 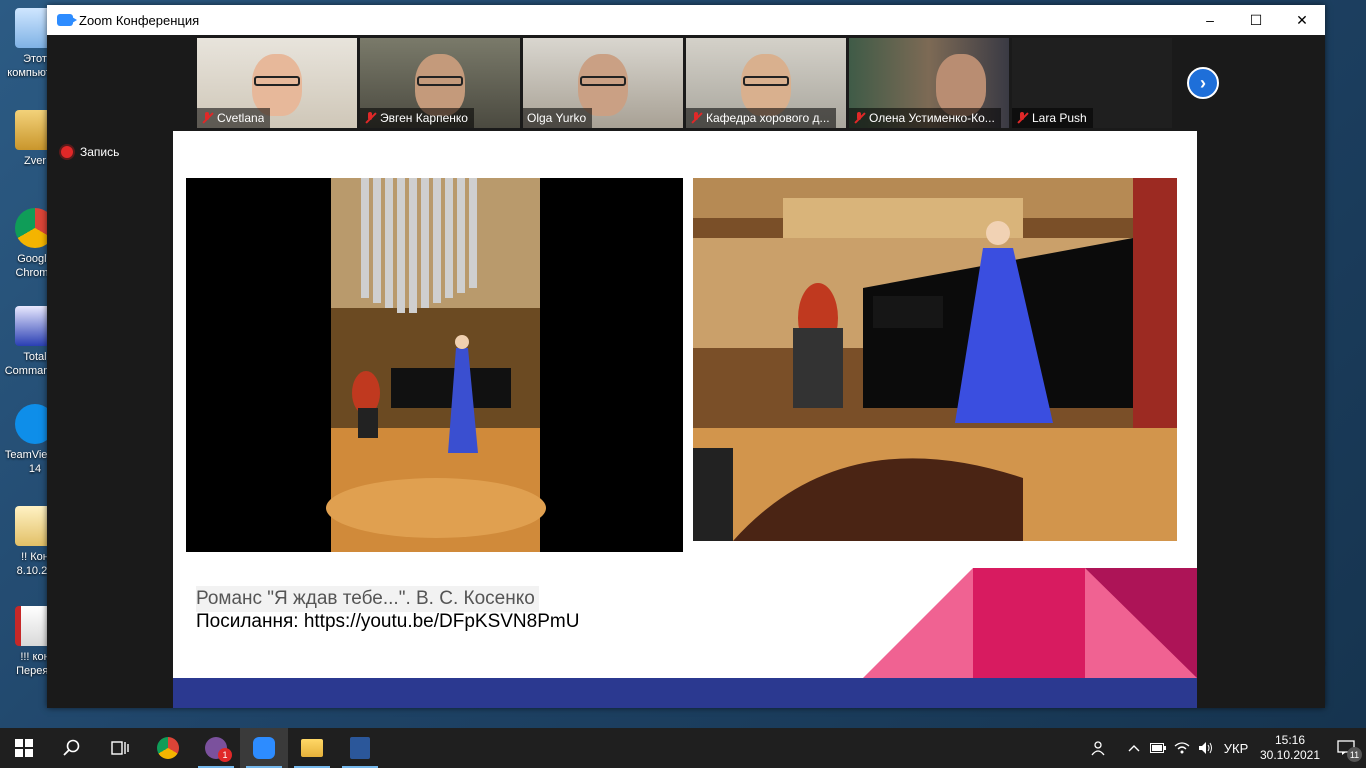 I want to click on recording-indicator: Запись, so click(x=90, y=152).